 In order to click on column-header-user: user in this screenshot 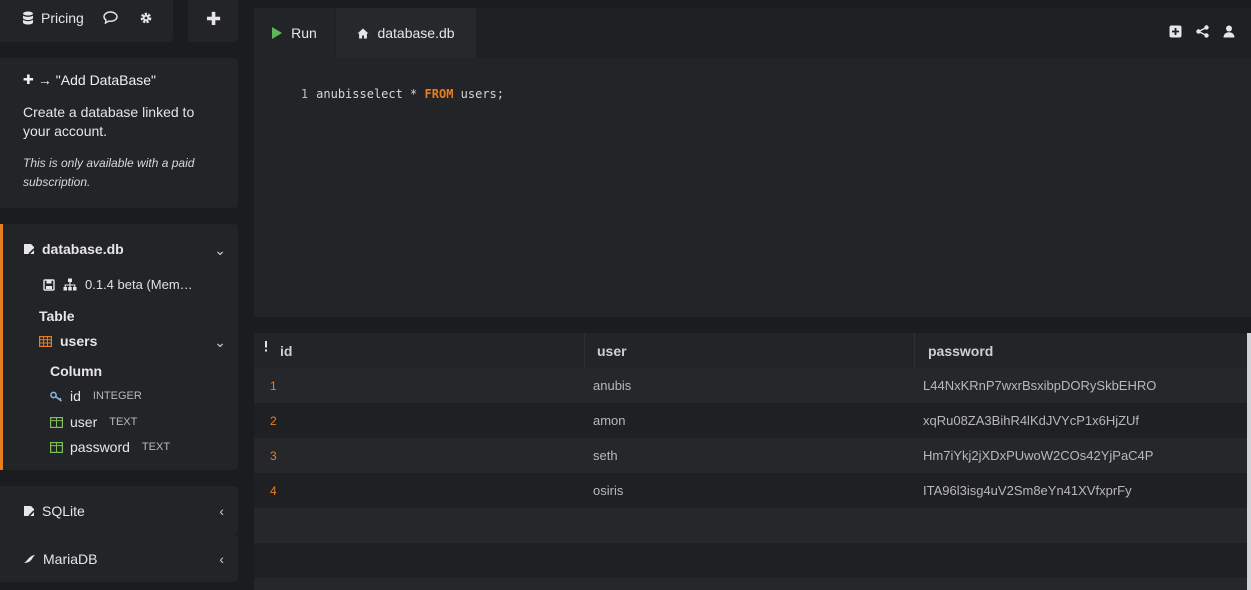, I will do `click(612, 351)`.